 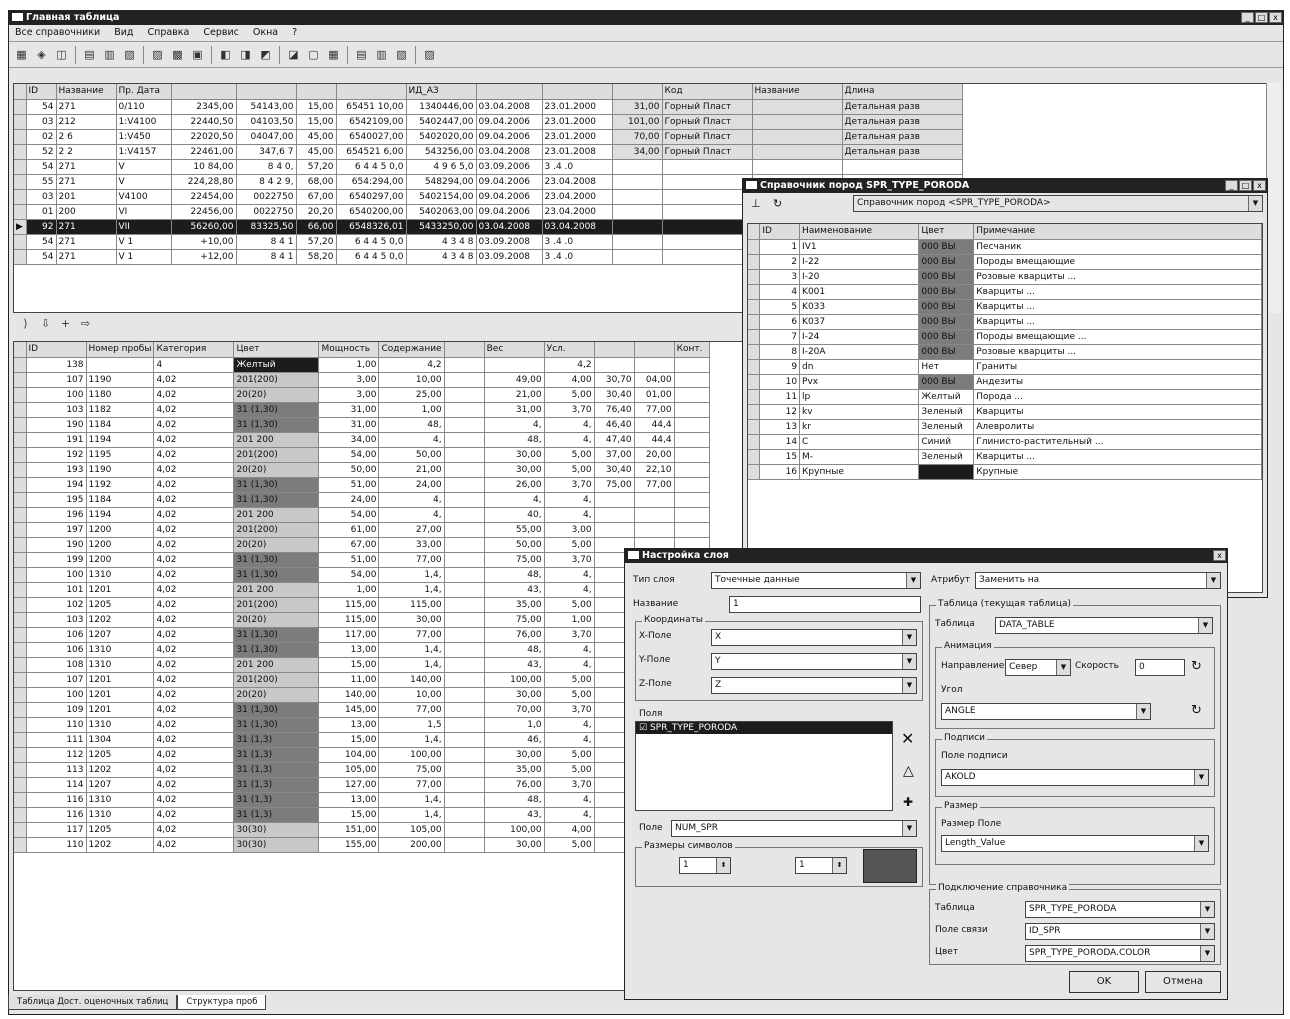 What do you see at coordinates (569, 530) in the screenshot?
I see `table-cell: 3,00` at bounding box center [569, 530].